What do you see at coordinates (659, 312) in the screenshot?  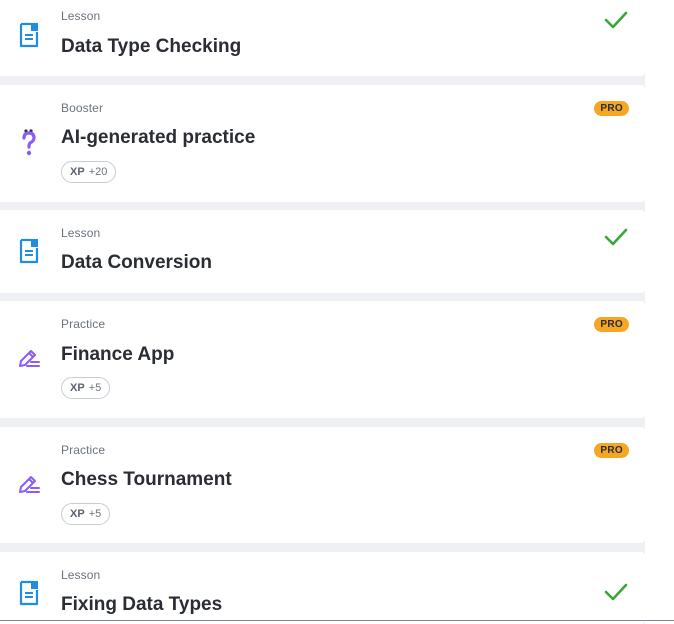 I see `scroll-gutter` at bounding box center [659, 312].